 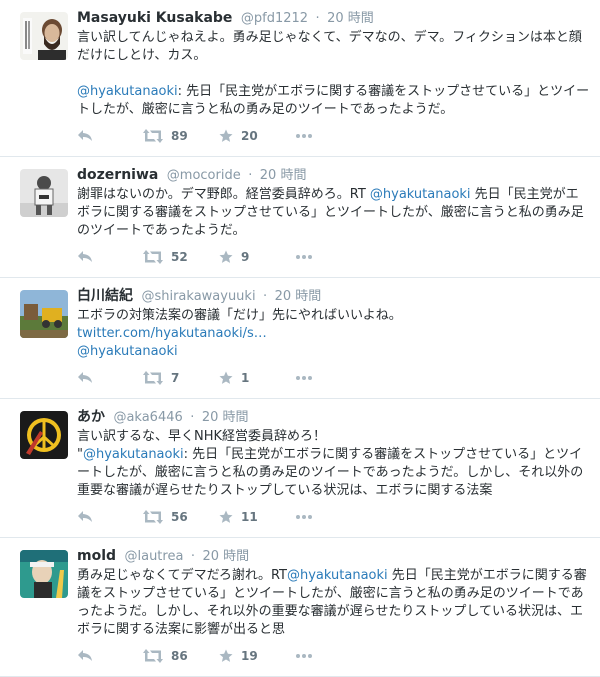 What do you see at coordinates (239, 315) in the screenshot?
I see `tweet-text-segment: エボラの対策法案の審議「だけ」先にやればいいよね。` at bounding box center [239, 315].